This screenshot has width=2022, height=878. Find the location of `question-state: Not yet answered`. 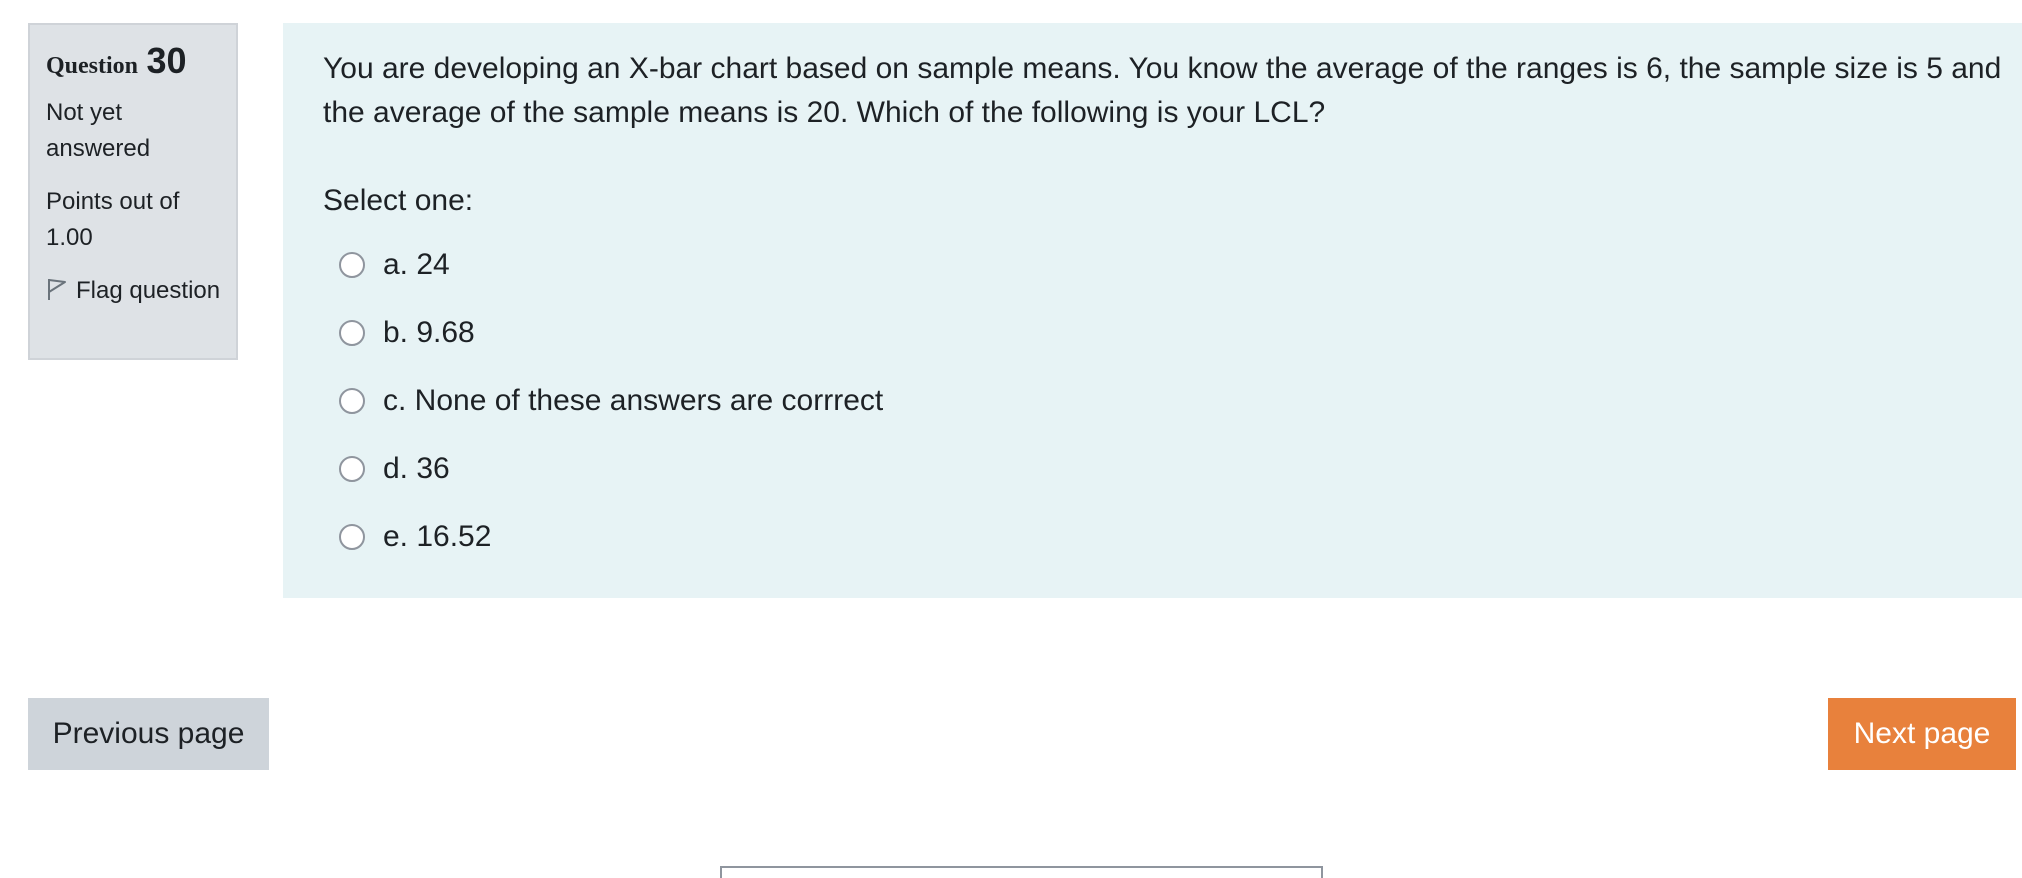

question-state: Not yet answered is located at coordinates (98, 130).